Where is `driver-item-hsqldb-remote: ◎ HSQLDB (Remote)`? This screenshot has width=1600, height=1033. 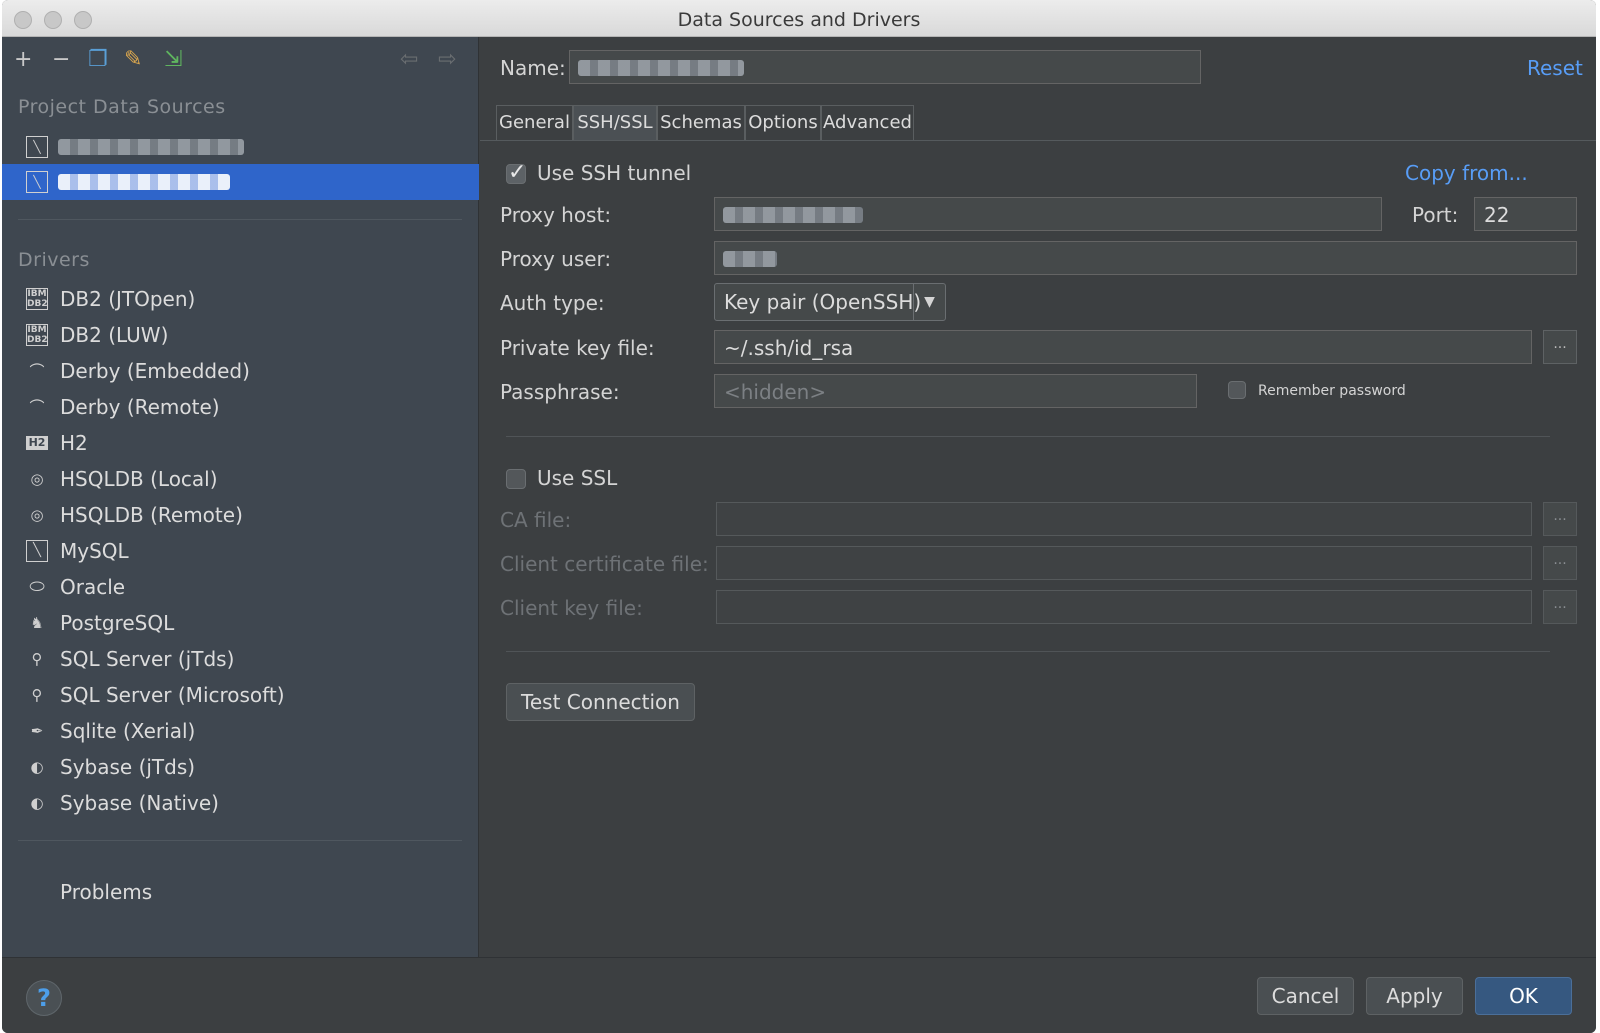 driver-item-hsqldb-remote: ◎ HSQLDB (Remote) is located at coordinates (240, 515).